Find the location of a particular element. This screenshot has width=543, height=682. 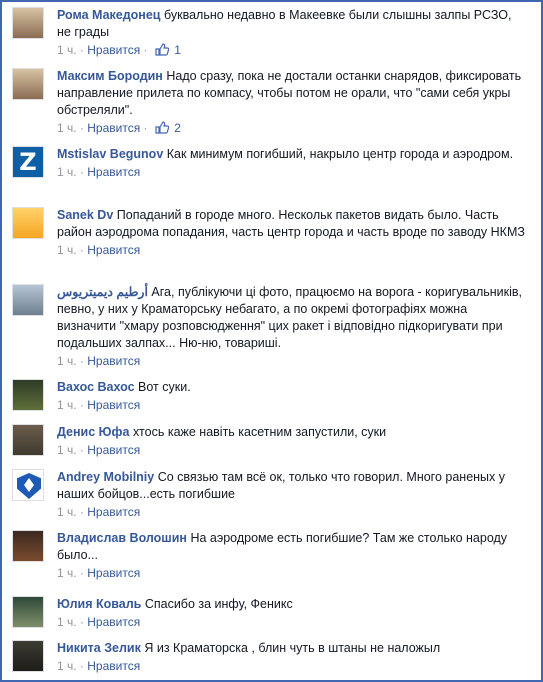

comment-author: Mstislav Begunov is located at coordinates (110, 154).